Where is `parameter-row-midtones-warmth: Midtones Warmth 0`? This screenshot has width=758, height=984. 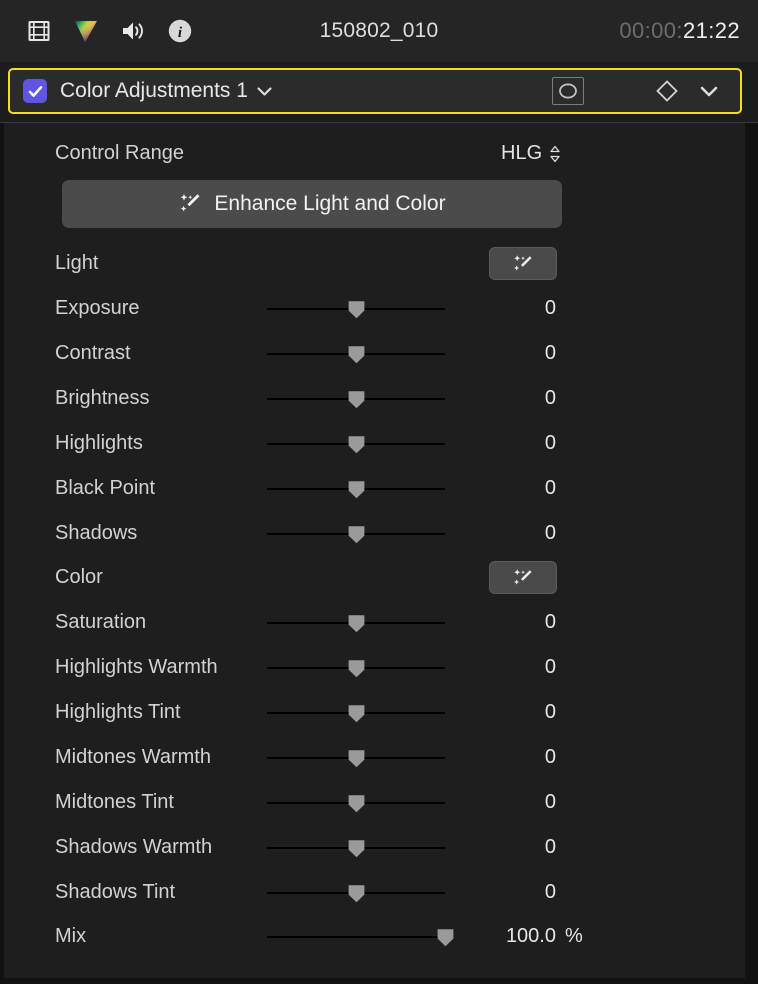 parameter-row-midtones-warmth: Midtones Warmth 0 is located at coordinates (374, 757).